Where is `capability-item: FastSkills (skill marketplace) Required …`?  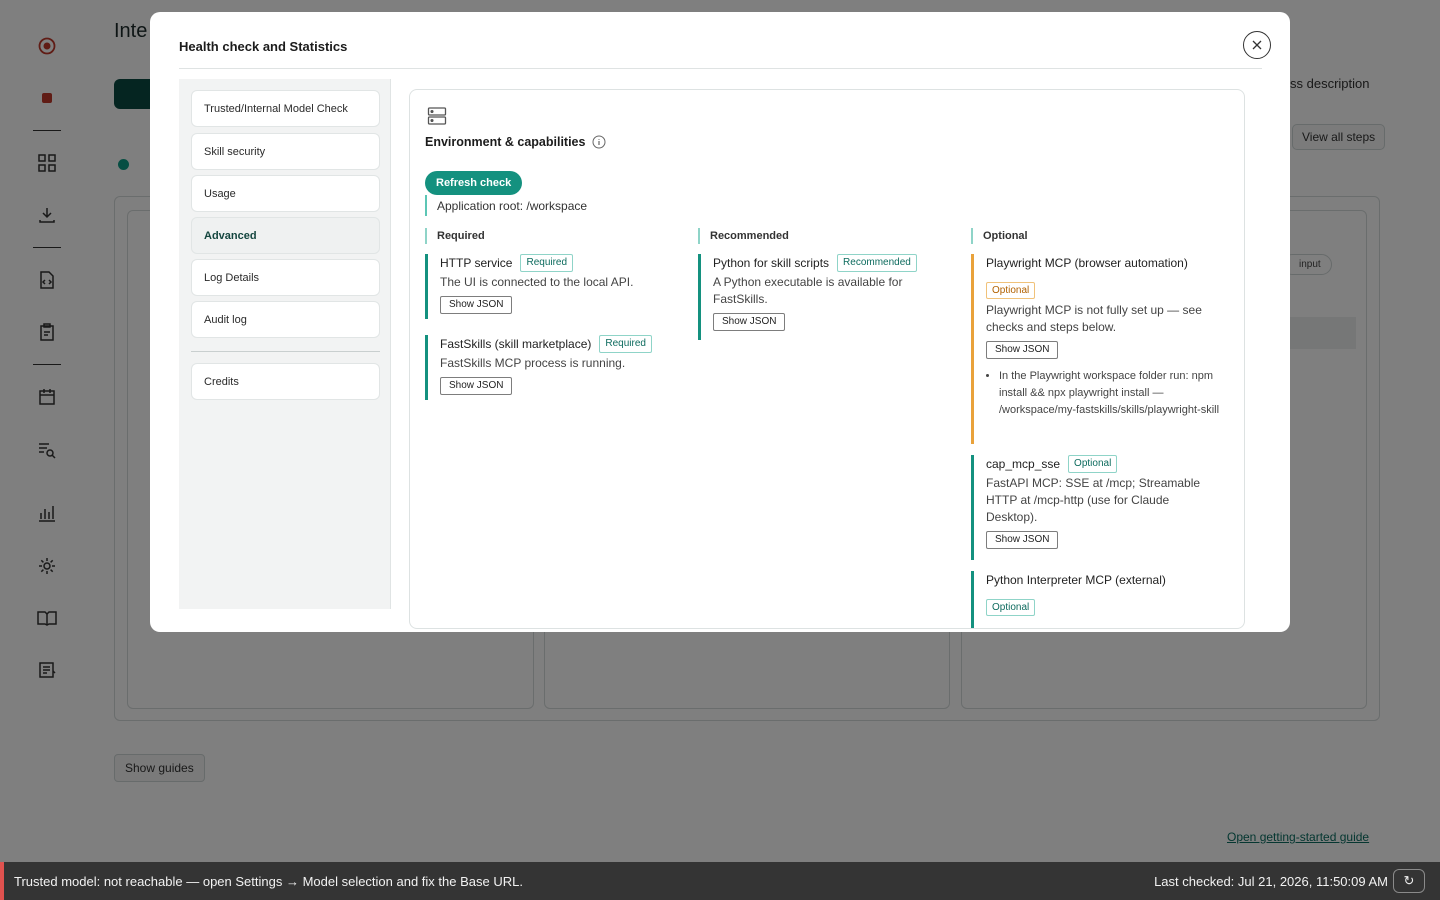
capability-item: FastSkills (skill marketplace) Required … is located at coordinates (555, 367).